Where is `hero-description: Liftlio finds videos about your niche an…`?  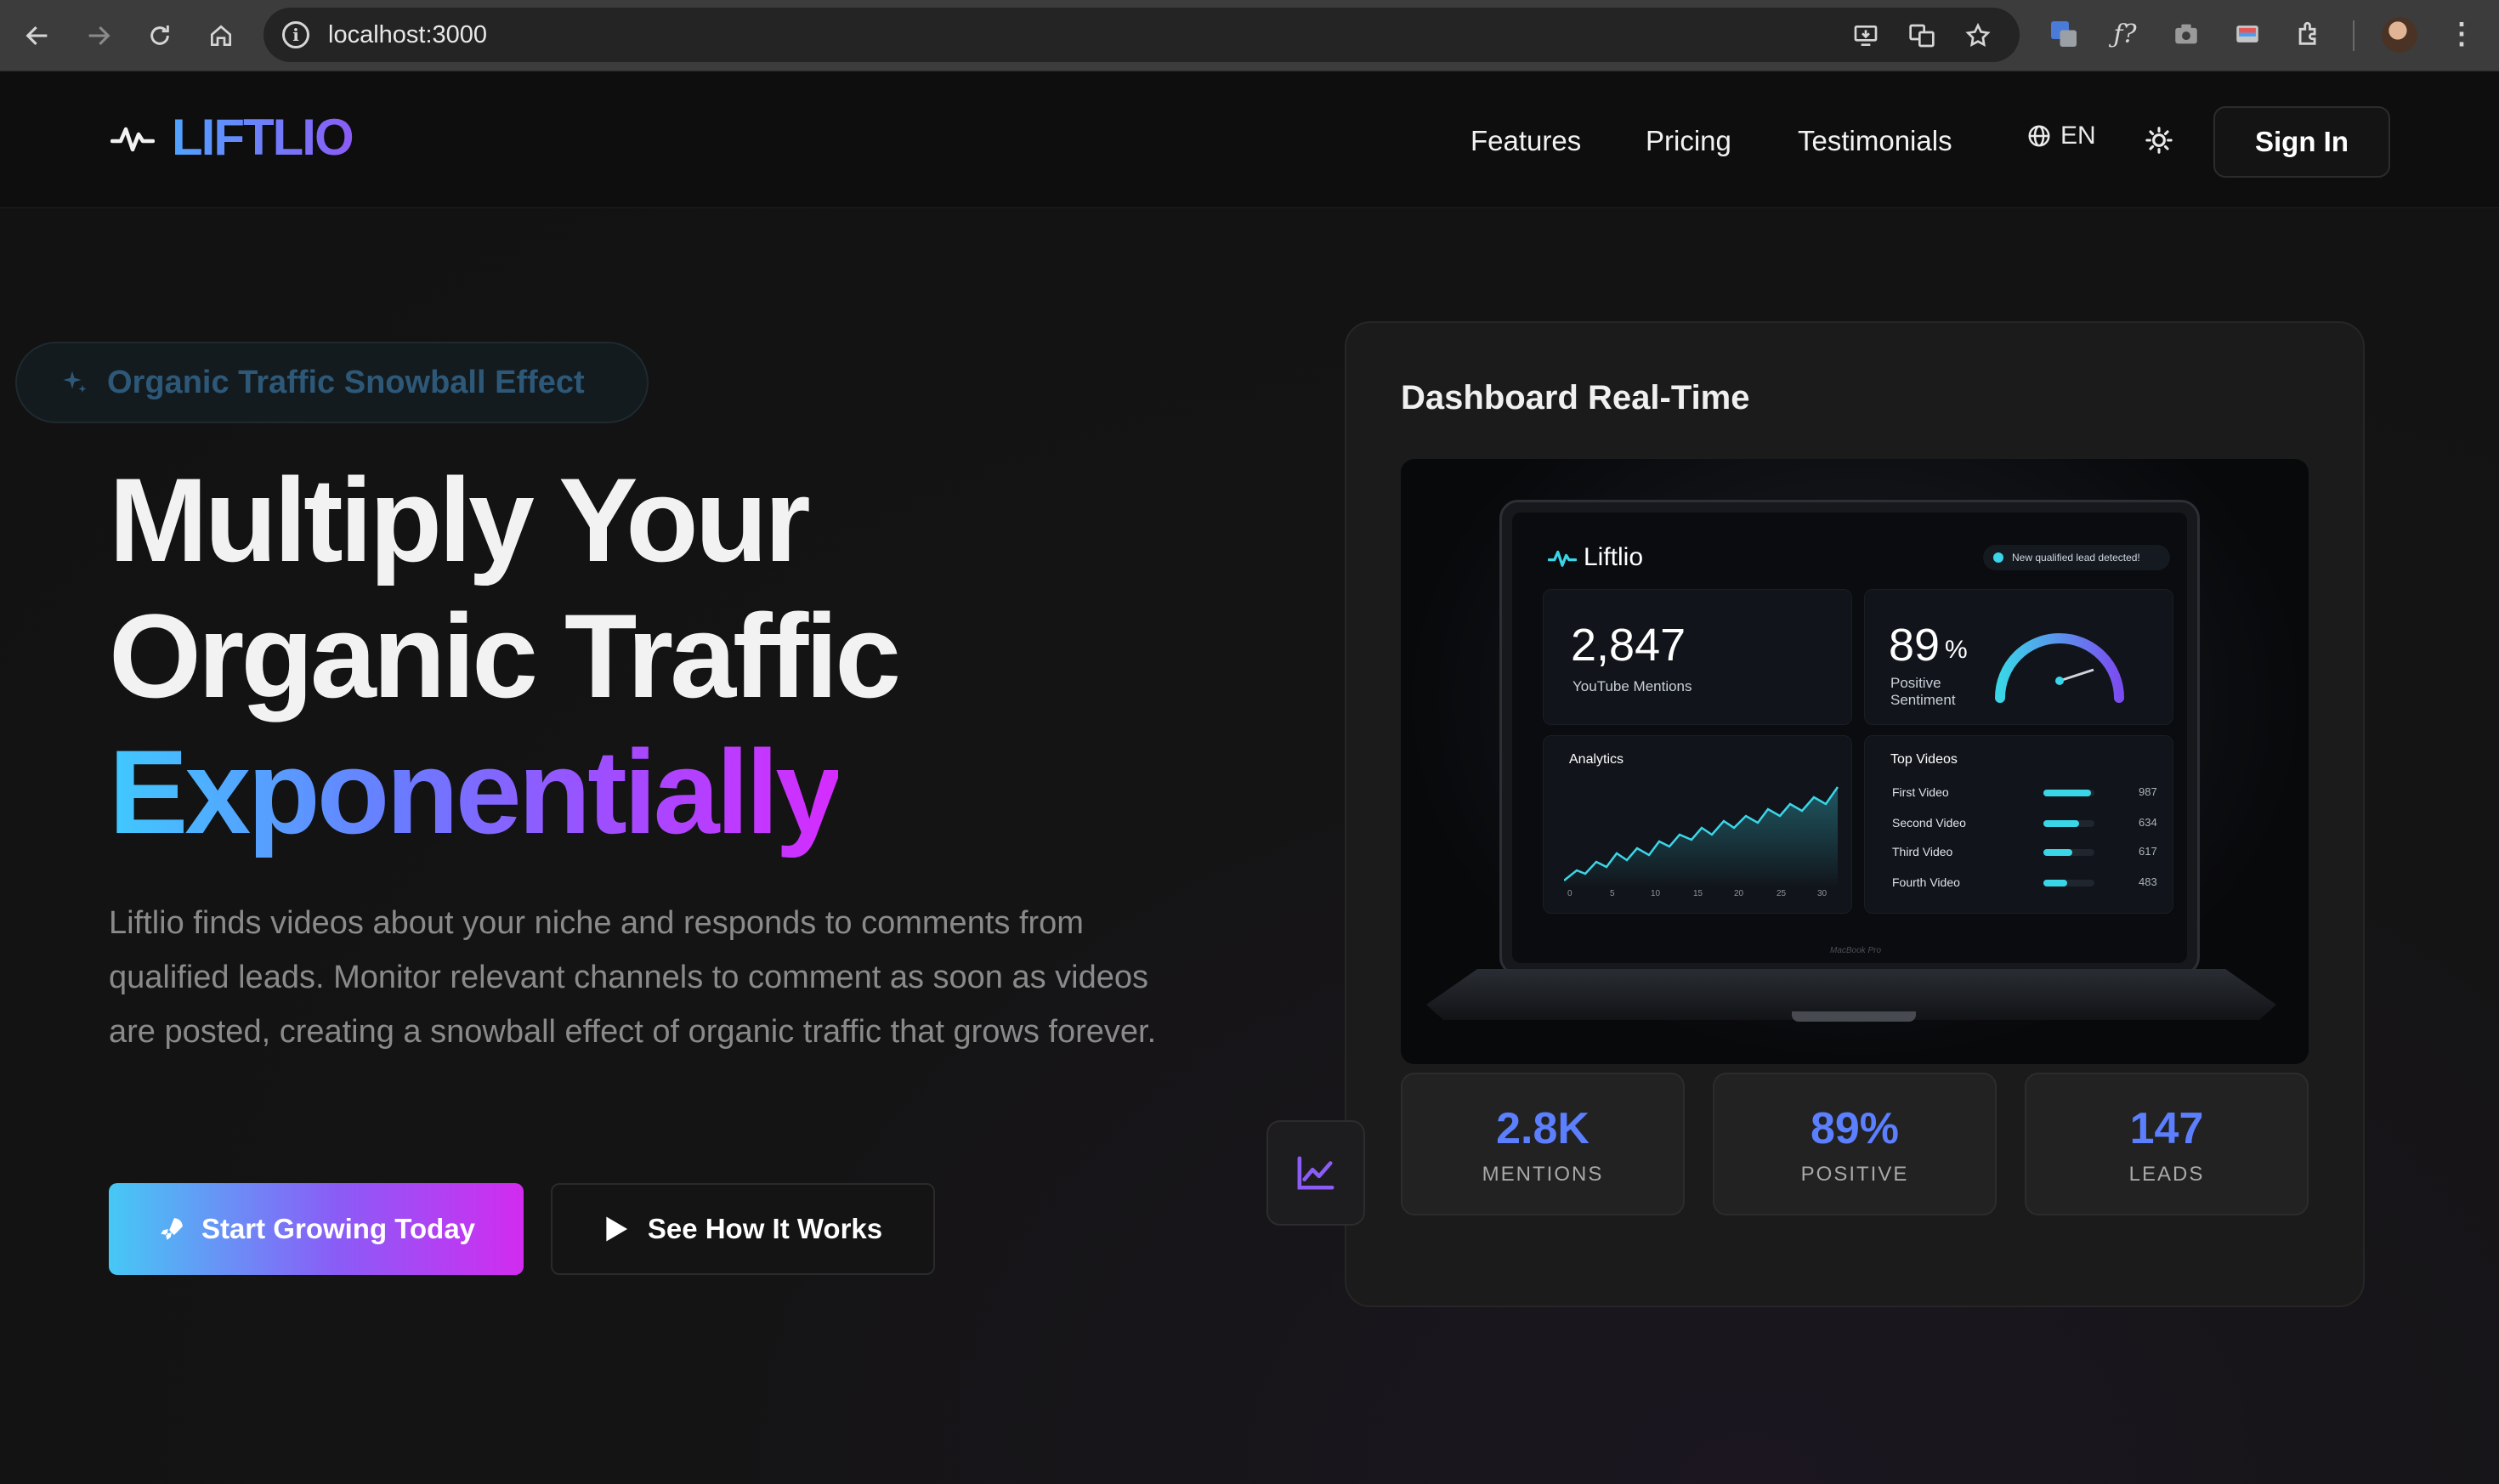
hero-description: Liftlio finds videos about your niche an… is located at coordinates (633, 977).